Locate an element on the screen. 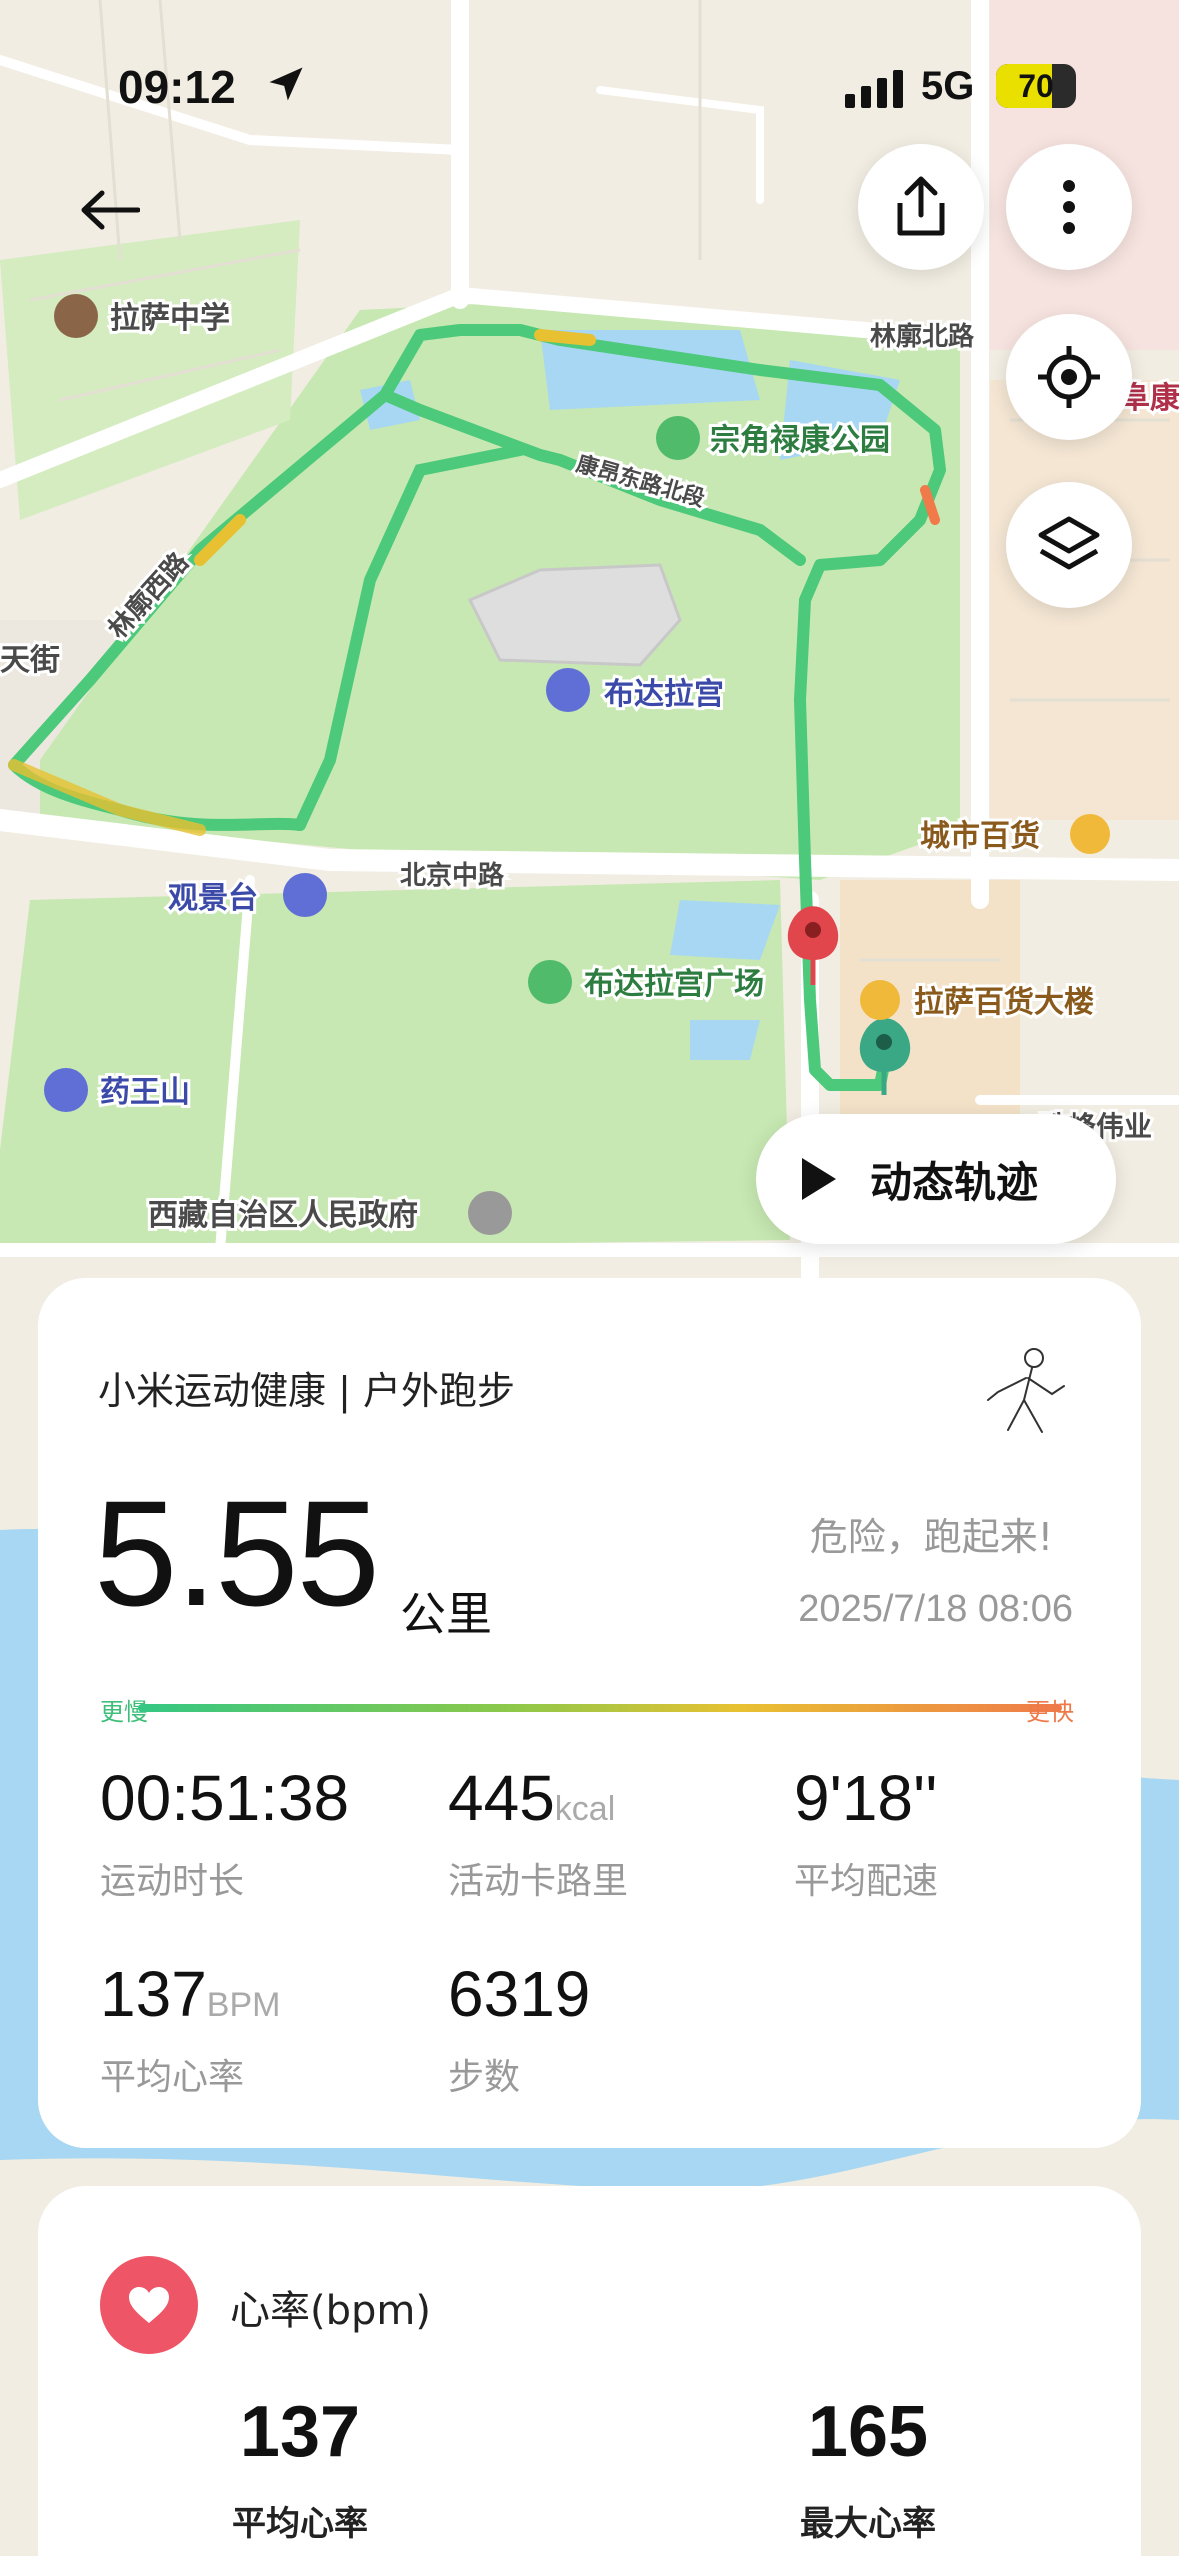 This screenshot has height=2556, width=1179. locate-button is located at coordinates (1069, 377).